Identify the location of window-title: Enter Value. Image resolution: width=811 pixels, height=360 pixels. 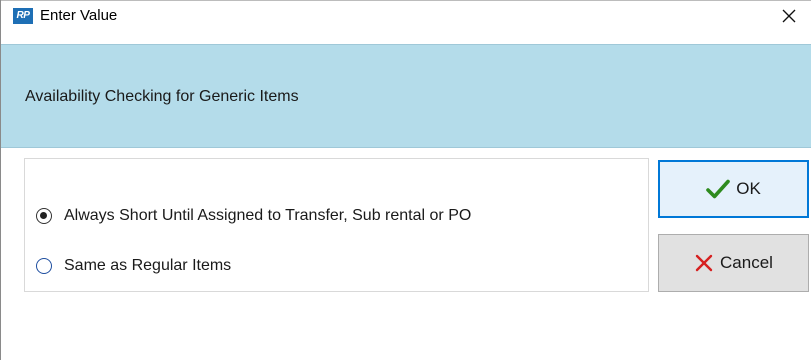
(79, 15).